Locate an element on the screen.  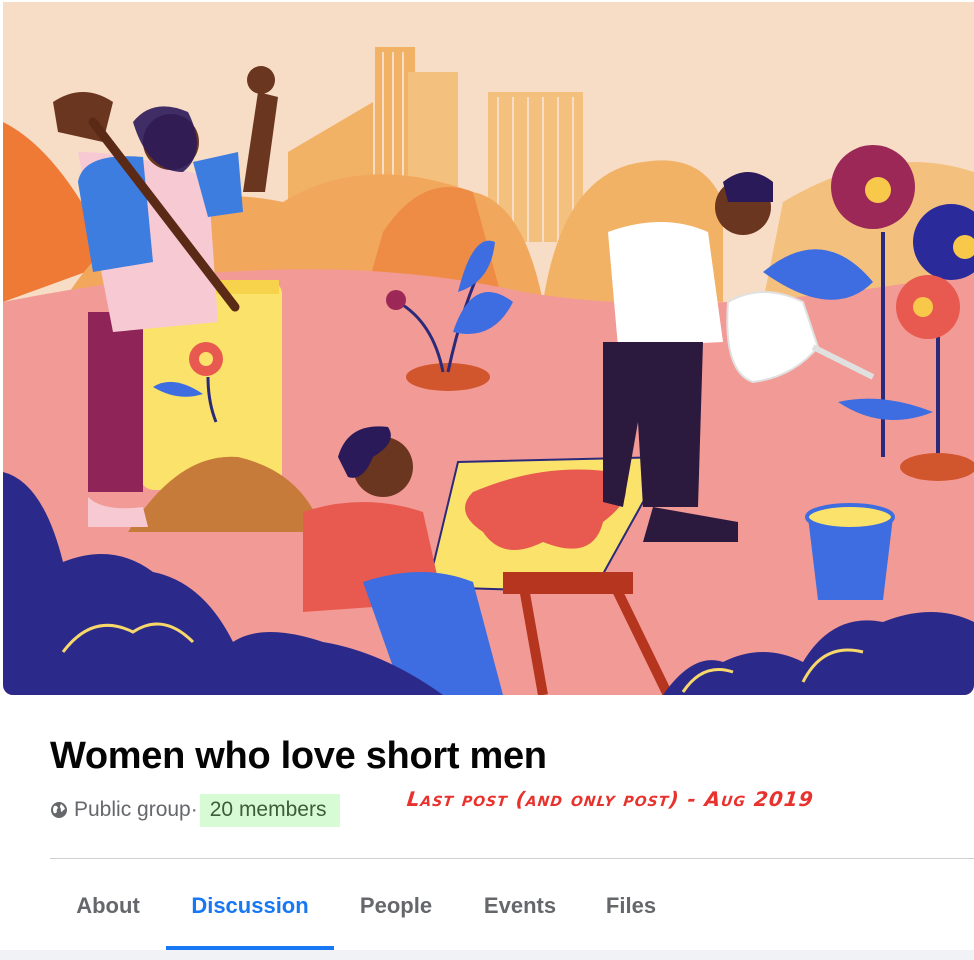
handwritten-annotation: Last post (and only post) - Aug 2019 is located at coordinates (610, 799).